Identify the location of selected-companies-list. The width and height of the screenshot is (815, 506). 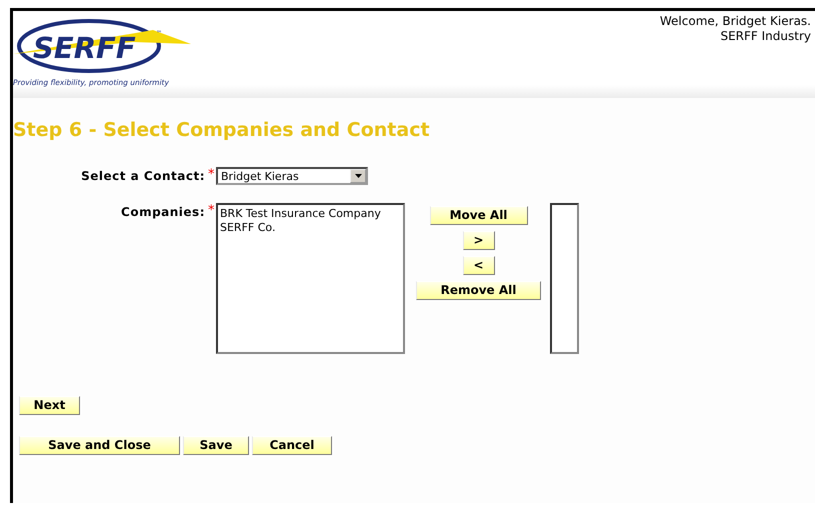
(564, 278).